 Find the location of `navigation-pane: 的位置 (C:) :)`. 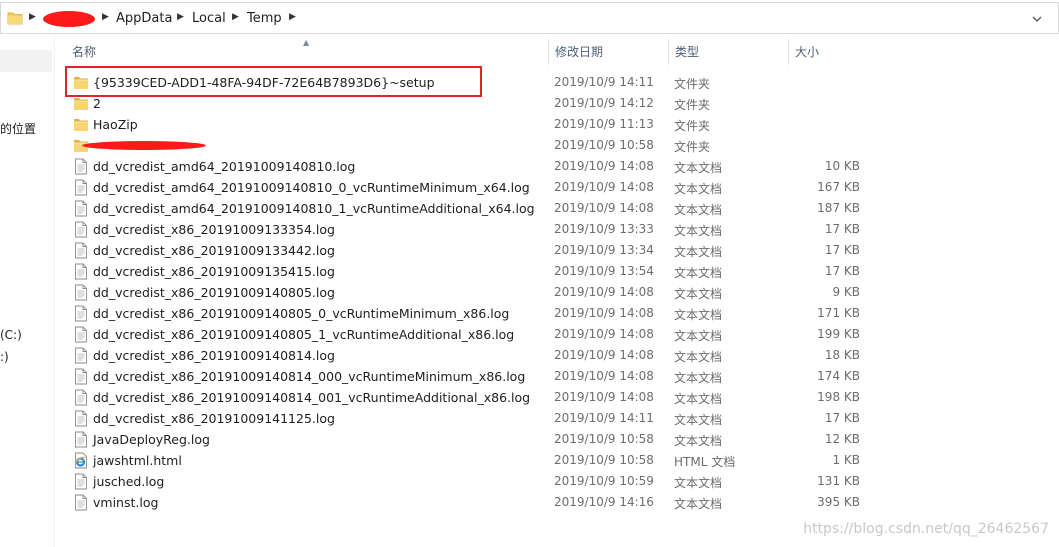

navigation-pane: 的位置 (C:) :) is located at coordinates (27, 291).